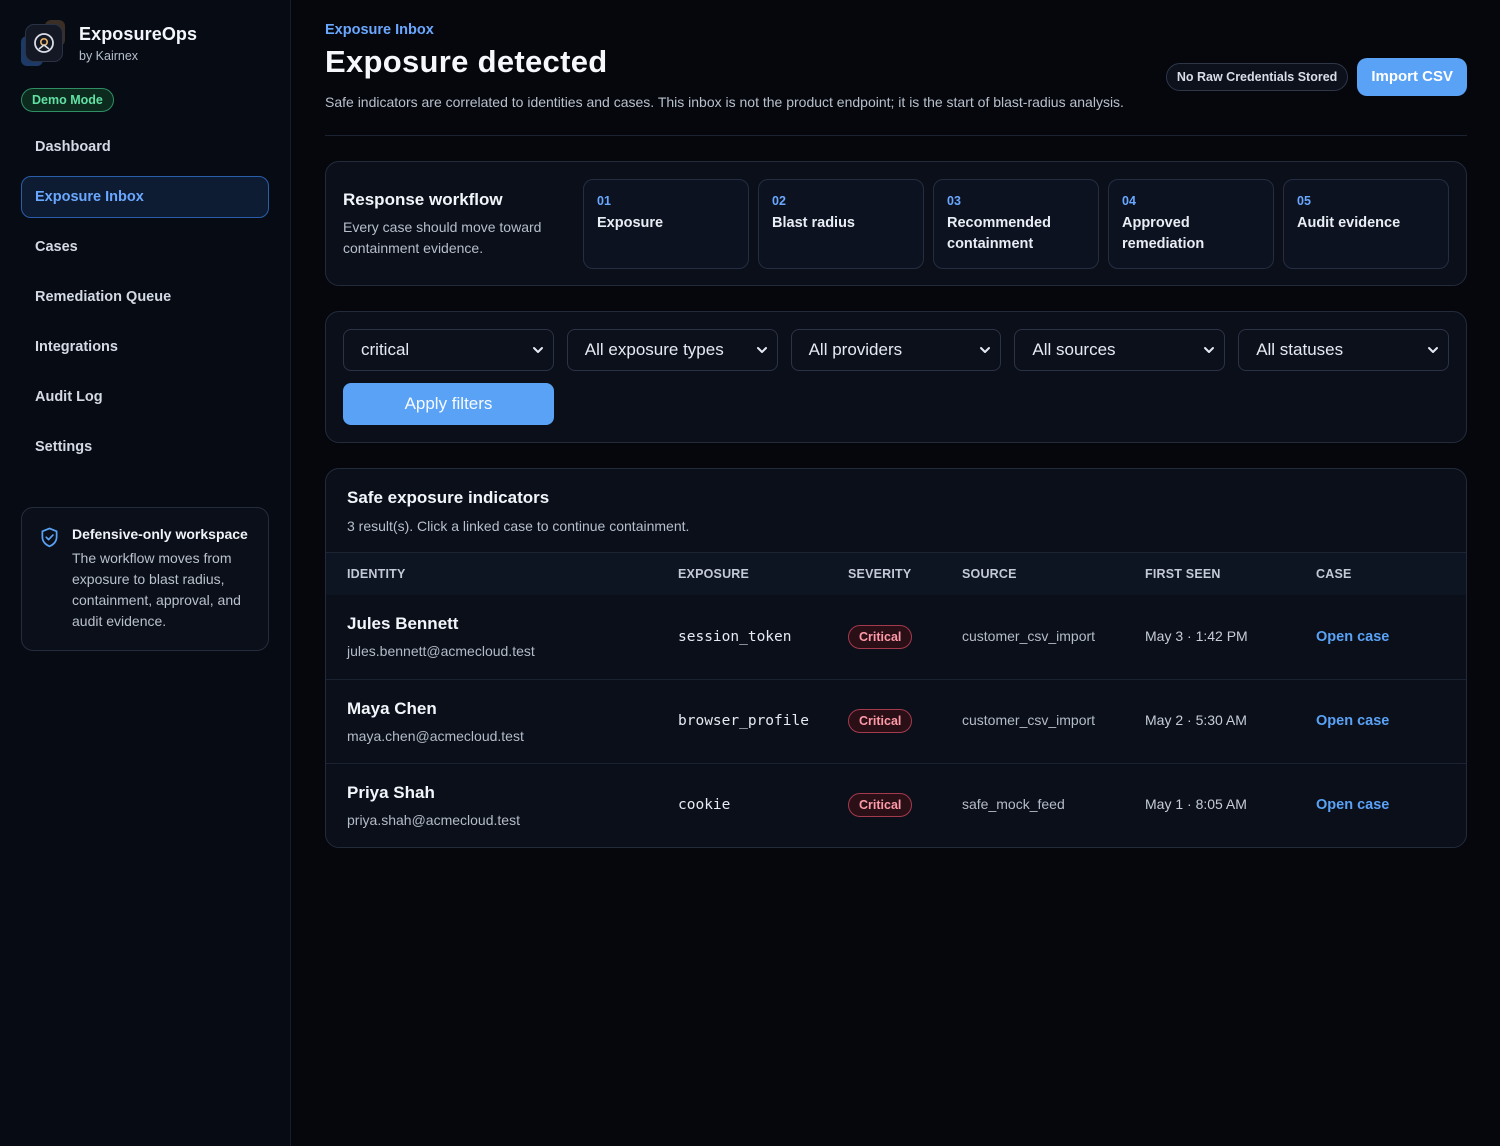 The width and height of the screenshot is (1500, 1146). Describe the element at coordinates (735, 636) in the screenshot. I see `exposure-type: session_token` at that location.